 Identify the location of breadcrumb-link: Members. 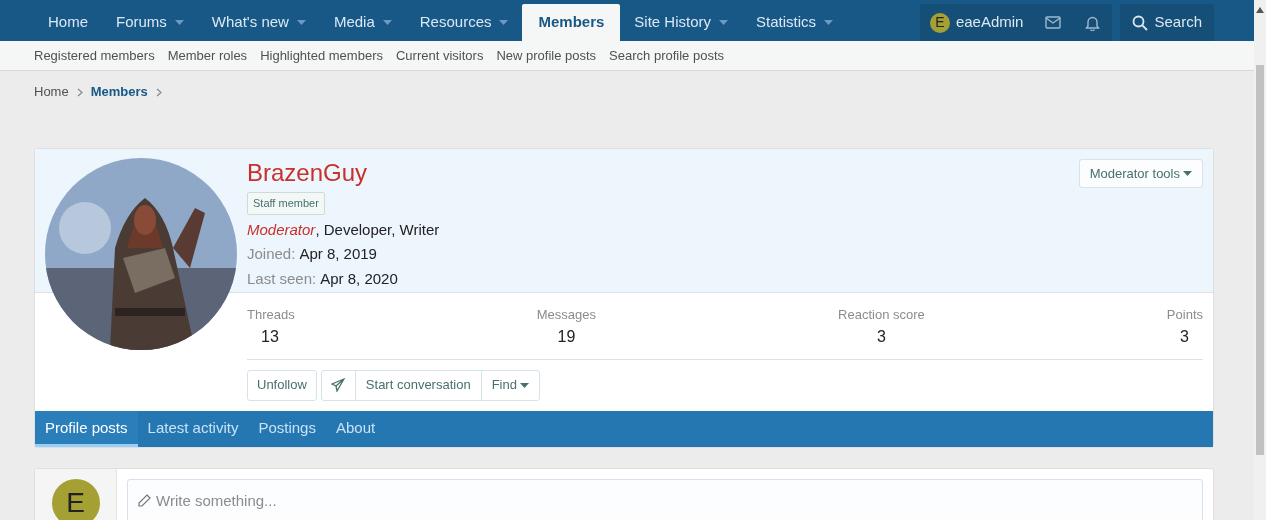
(119, 92).